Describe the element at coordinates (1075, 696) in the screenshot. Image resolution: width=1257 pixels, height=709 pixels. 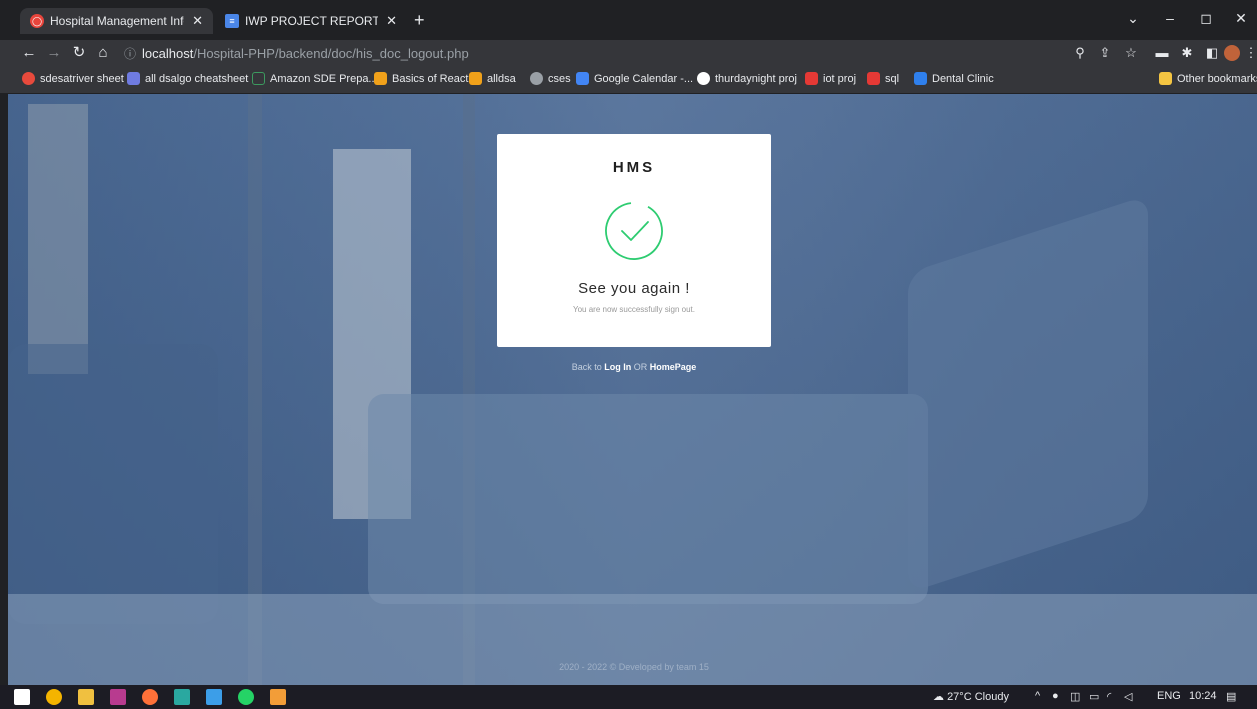
I see `network-icon: ◫` at that location.